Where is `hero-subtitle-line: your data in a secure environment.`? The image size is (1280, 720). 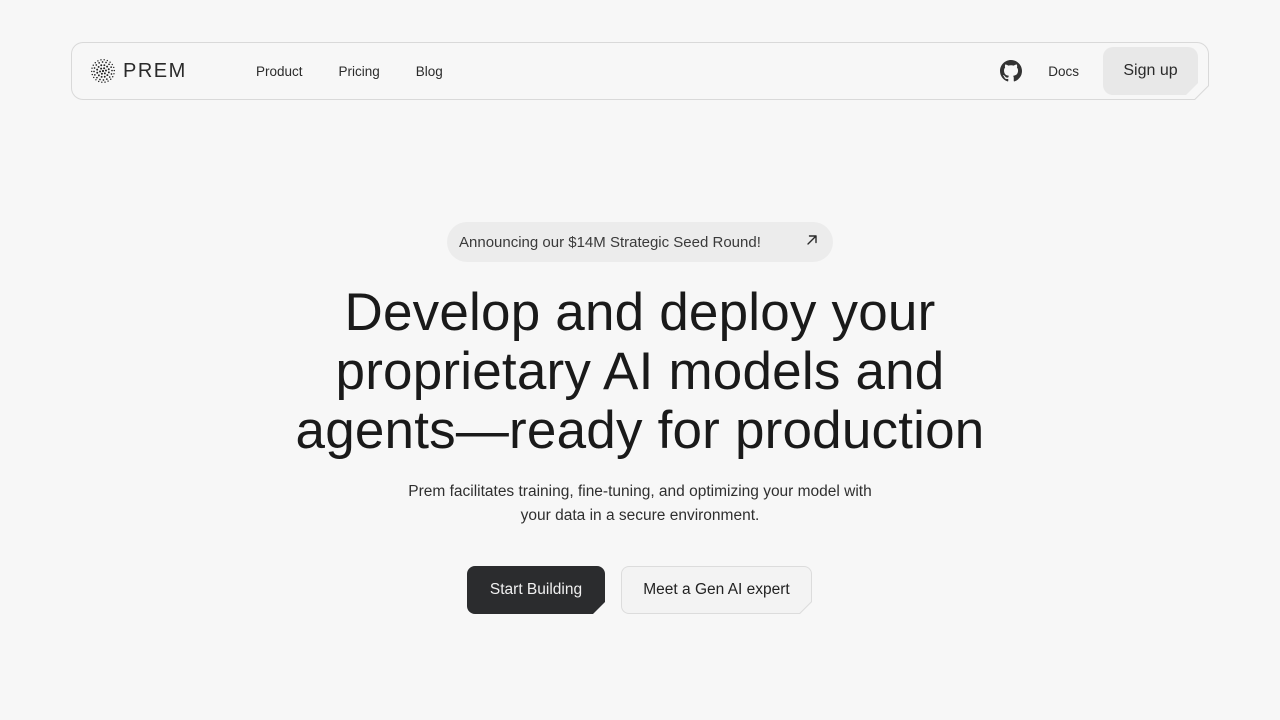 hero-subtitle-line: your data in a secure environment. is located at coordinates (640, 515).